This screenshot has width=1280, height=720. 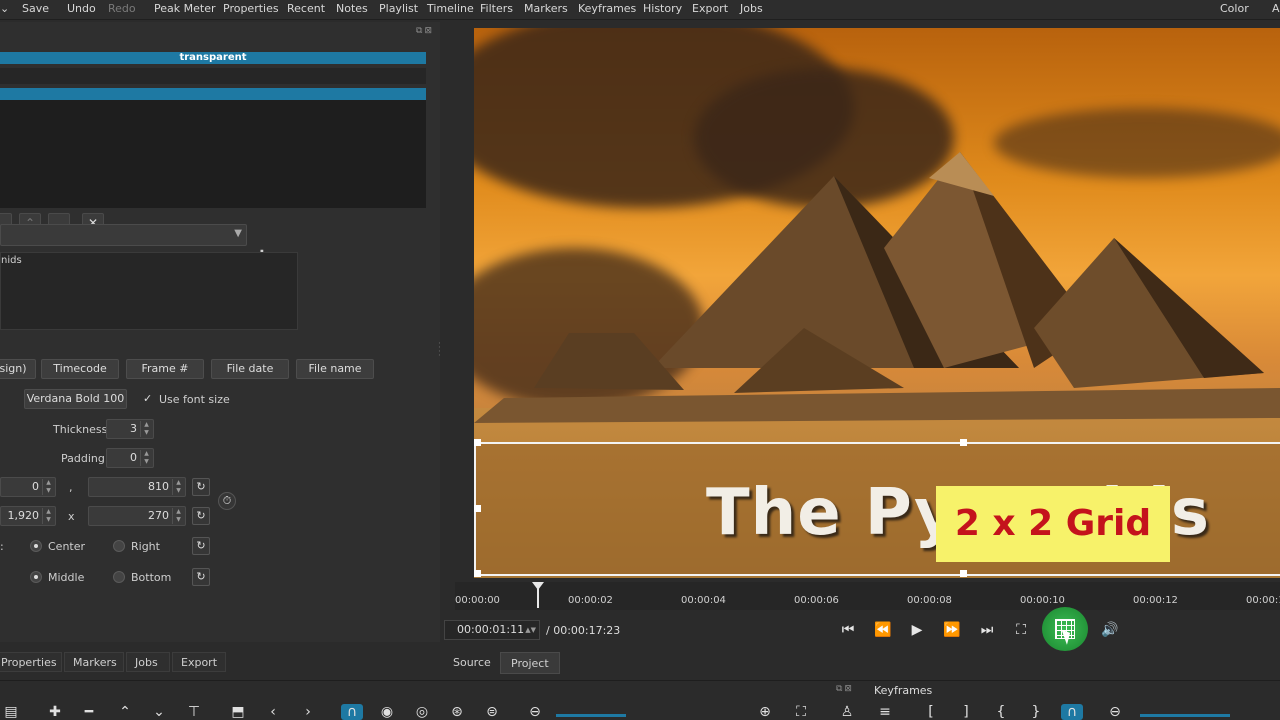 I want to click on append-icon: ✚, so click(x=55, y=712).